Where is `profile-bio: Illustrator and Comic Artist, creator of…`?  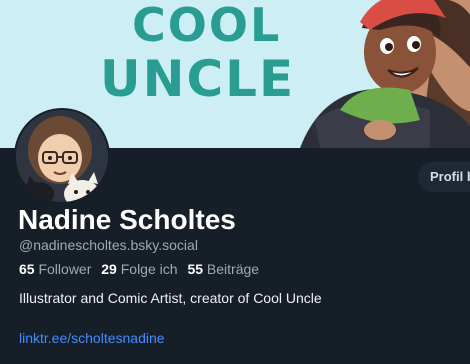 profile-bio: Illustrator and Comic Artist, creator of… is located at coordinates (170, 298).